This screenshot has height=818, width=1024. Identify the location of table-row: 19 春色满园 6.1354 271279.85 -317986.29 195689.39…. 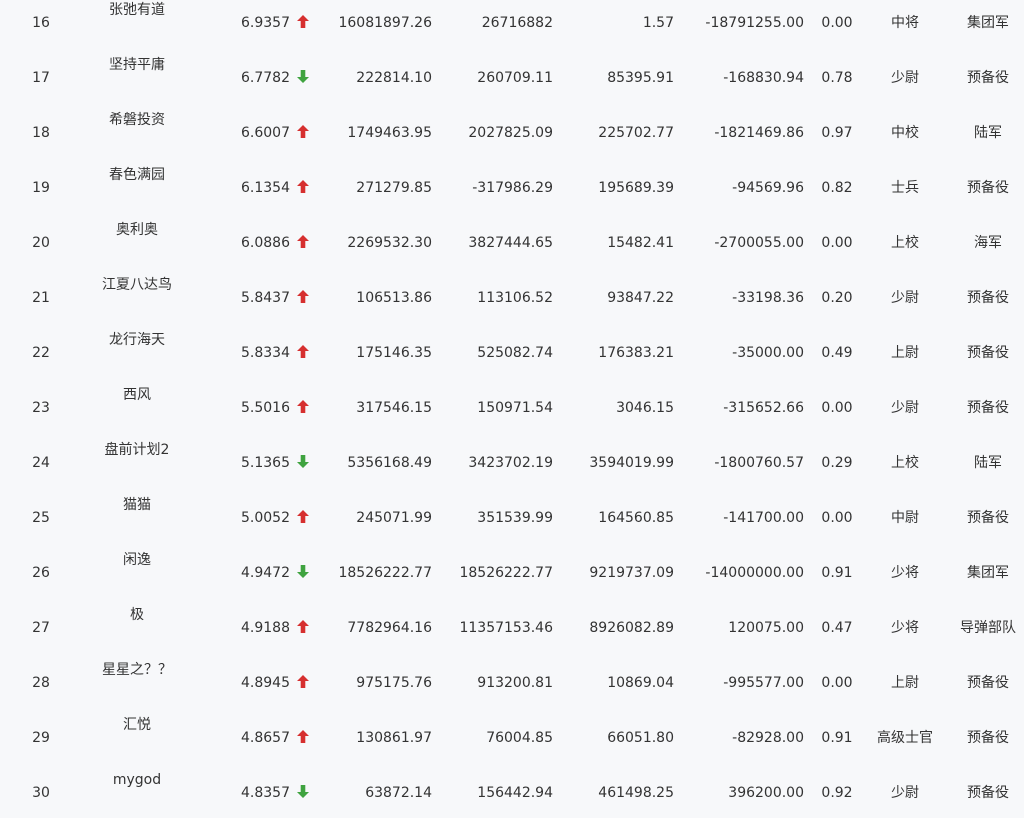
(512, 185).